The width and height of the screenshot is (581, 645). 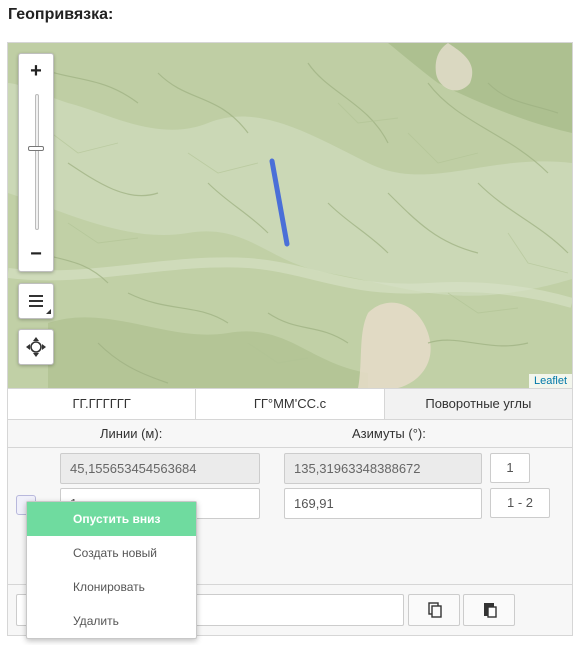 I want to click on crosshair-icon, so click(x=36, y=347).